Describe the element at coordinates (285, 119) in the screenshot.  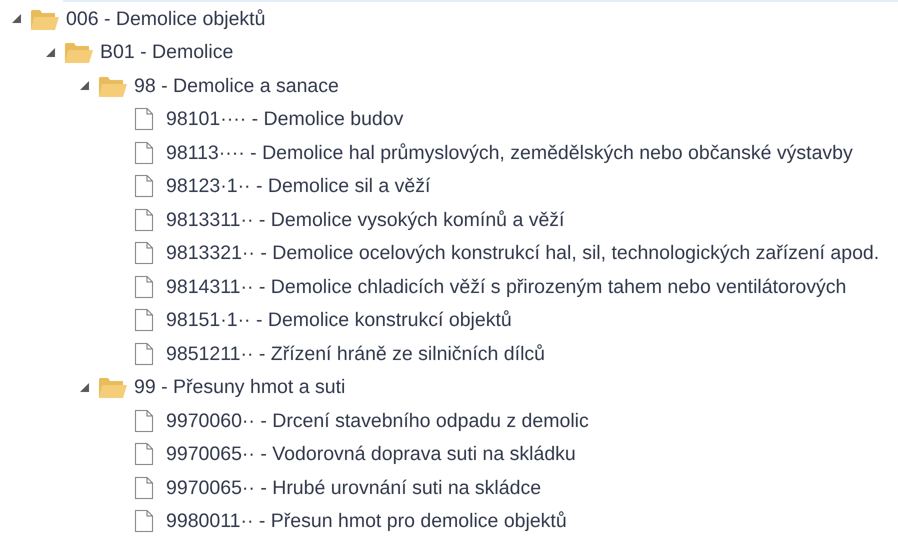
I see `item-label: 98101···· - Demolice budov` at that location.